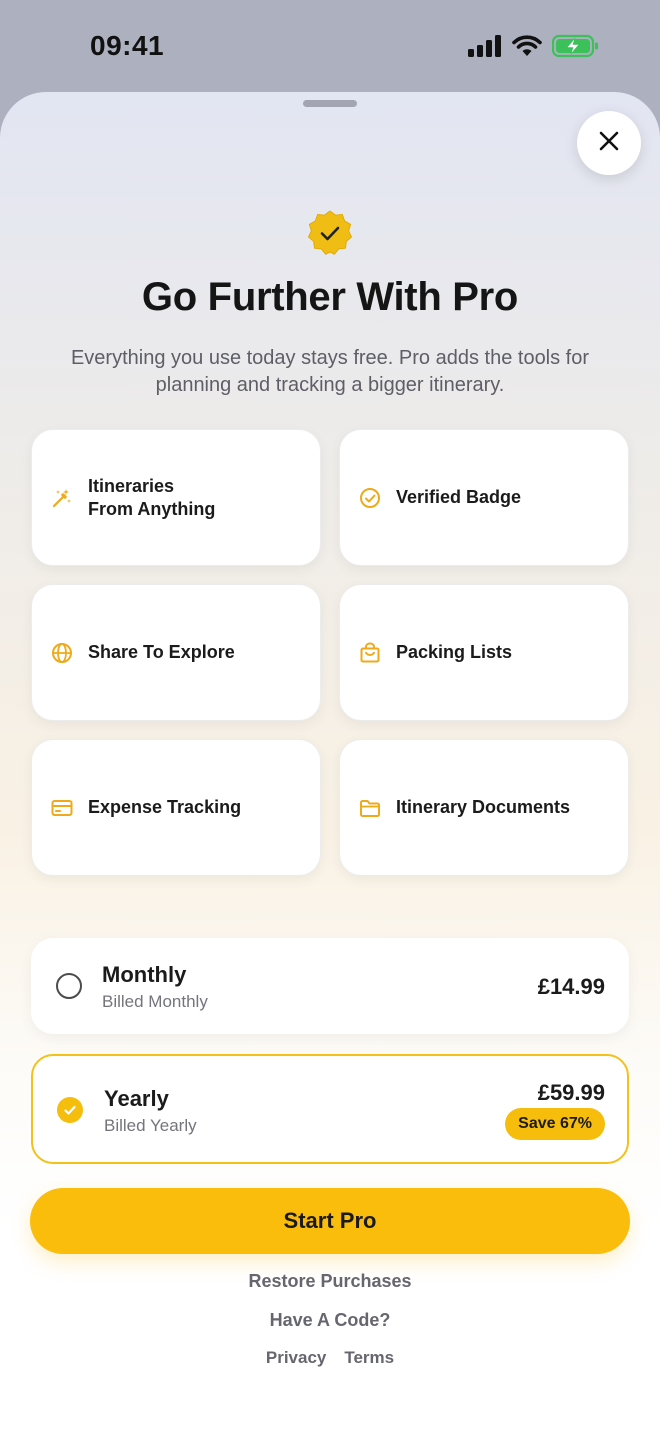 This screenshot has width=660, height=1434. I want to click on feature-card-packing-lists: Packing Lists, so click(484, 652).